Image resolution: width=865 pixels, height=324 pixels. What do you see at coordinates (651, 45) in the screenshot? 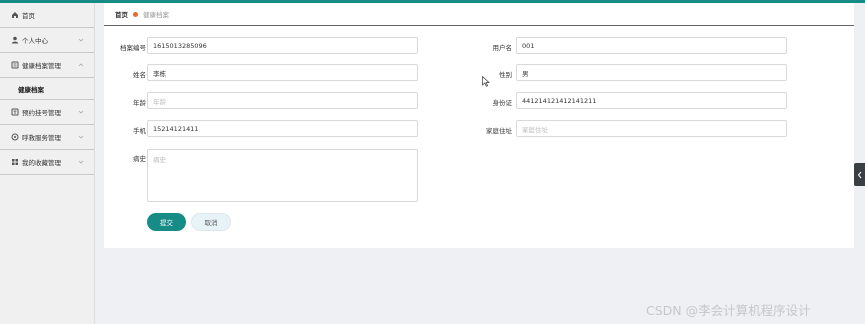
I see `username-input: 001` at bounding box center [651, 45].